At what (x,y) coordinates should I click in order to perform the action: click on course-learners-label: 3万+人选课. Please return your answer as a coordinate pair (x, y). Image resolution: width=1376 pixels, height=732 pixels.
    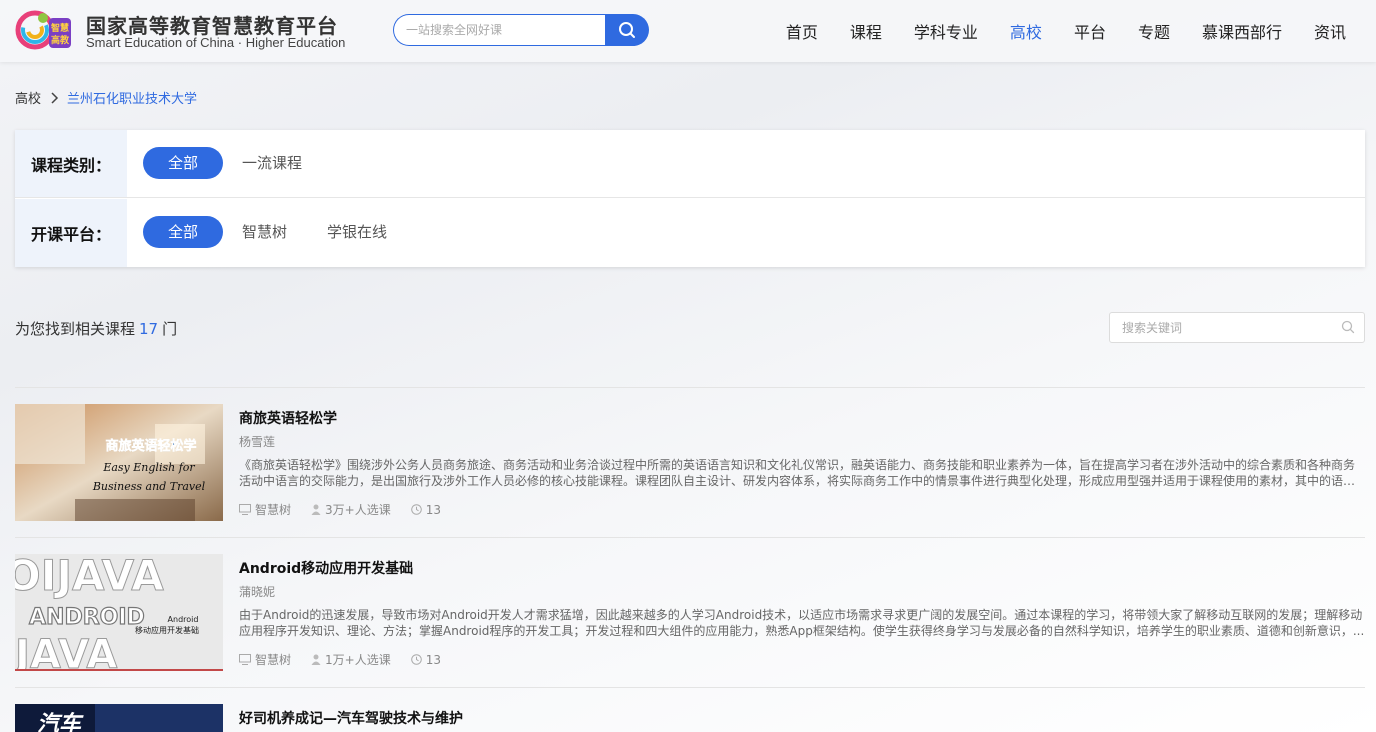
    Looking at the image, I should click on (358, 510).